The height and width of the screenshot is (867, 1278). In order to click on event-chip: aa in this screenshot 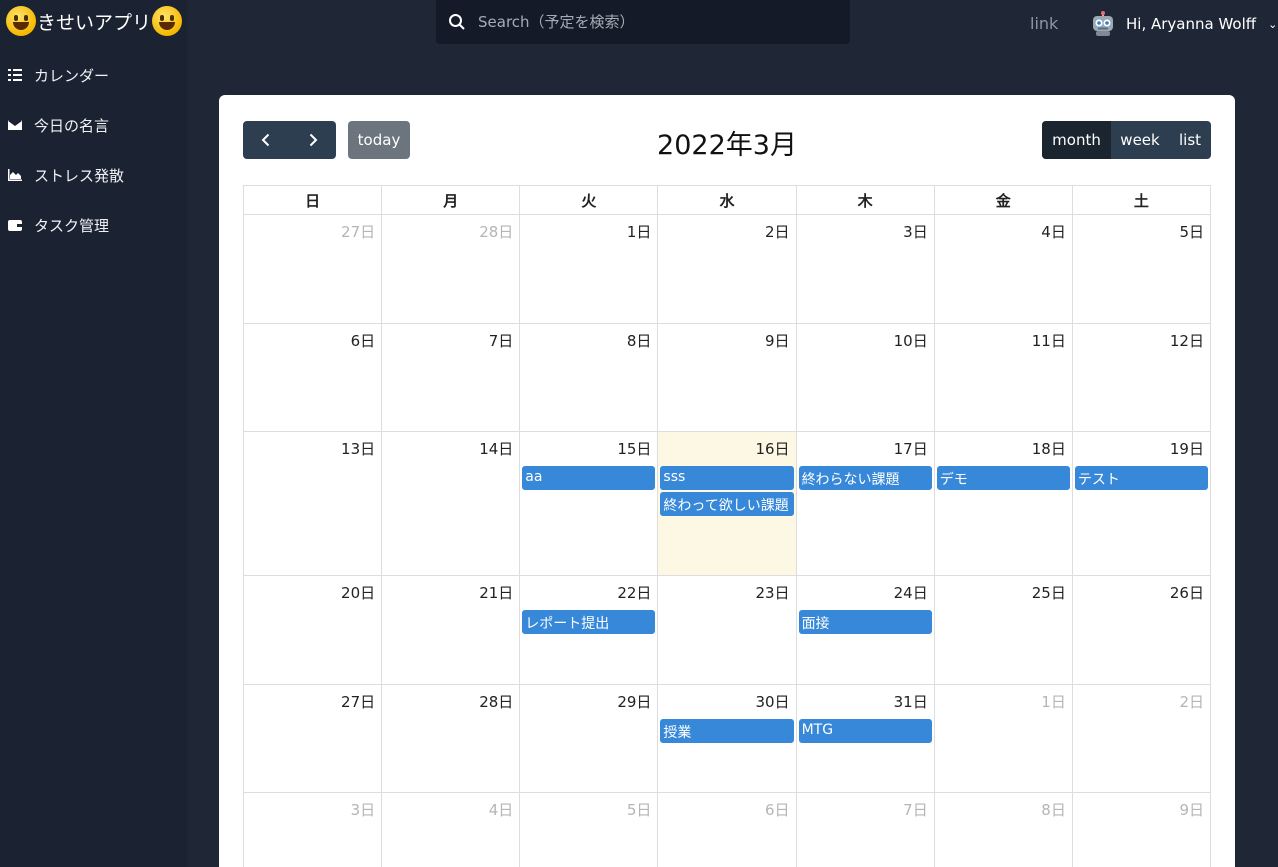, I will do `click(589, 478)`.